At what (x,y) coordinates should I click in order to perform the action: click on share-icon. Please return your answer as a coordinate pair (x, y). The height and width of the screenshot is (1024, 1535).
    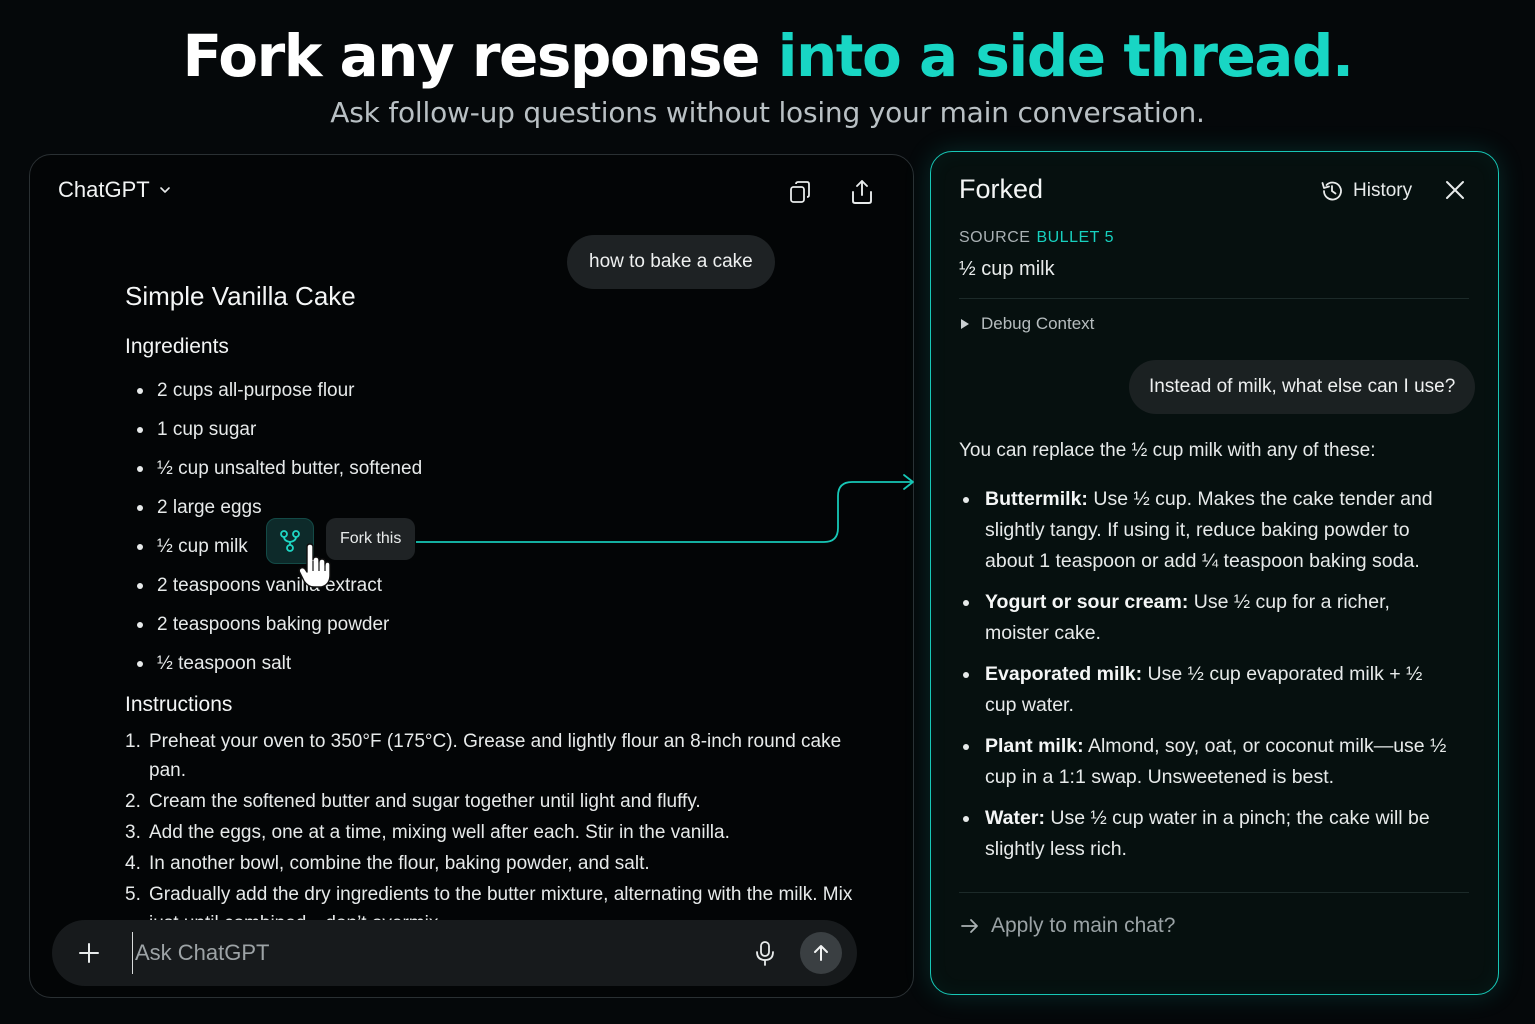
    Looking at the image, I should click on (862, 192).